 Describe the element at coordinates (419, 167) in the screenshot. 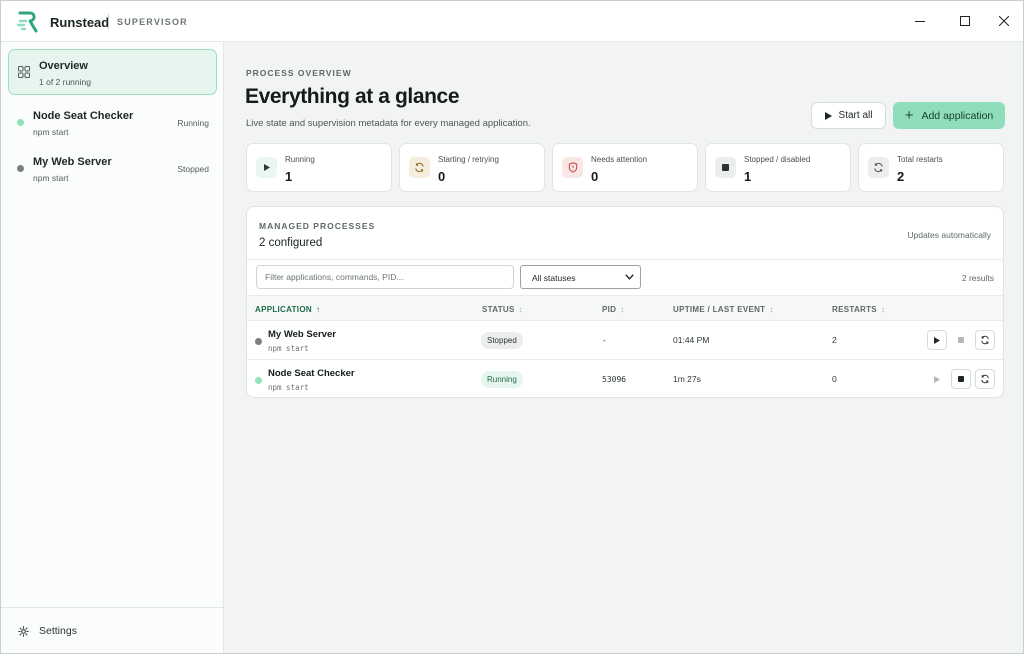

I see `refresh-icon` at that location.